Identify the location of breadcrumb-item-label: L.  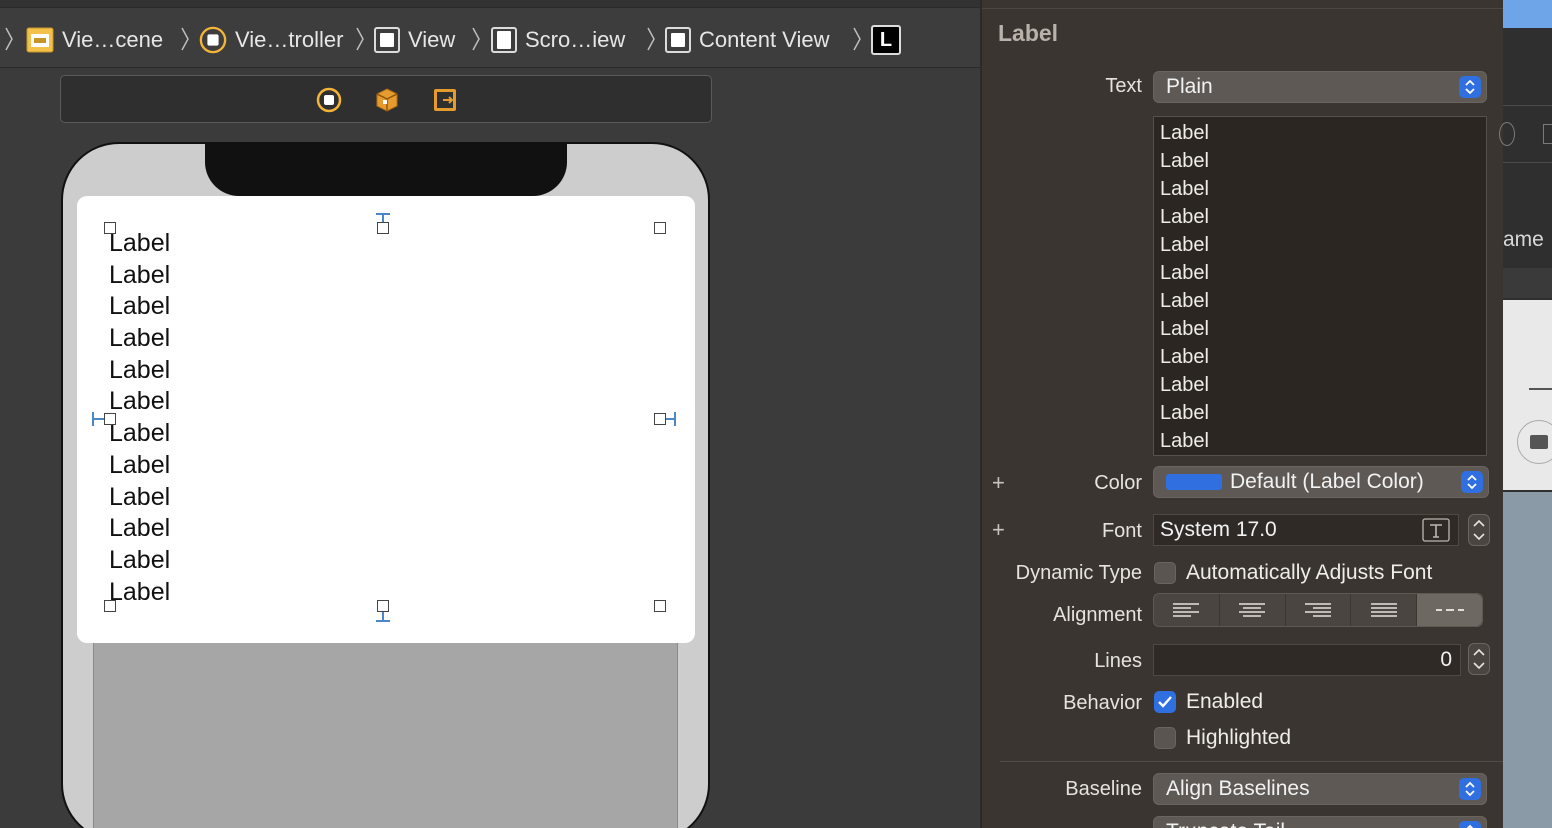
(886, 40).